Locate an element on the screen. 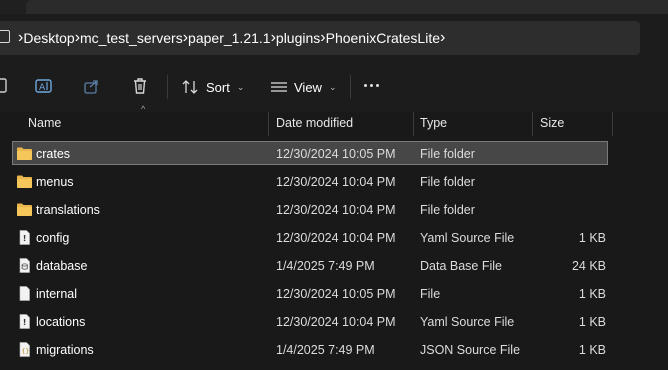  breadcrumb-plugins: plugins is located at coordinates (298, 38).